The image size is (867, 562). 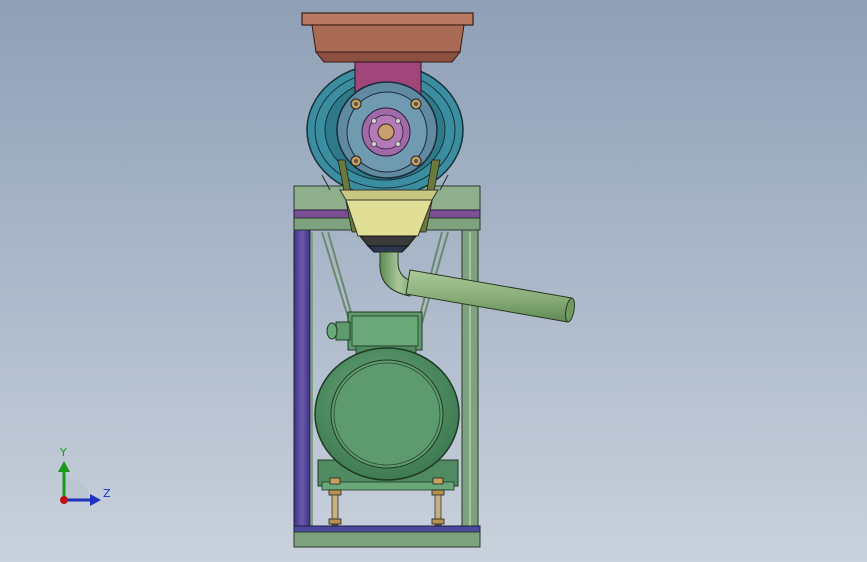 I want to click on hopper-rim, so click(x=387, y=19).